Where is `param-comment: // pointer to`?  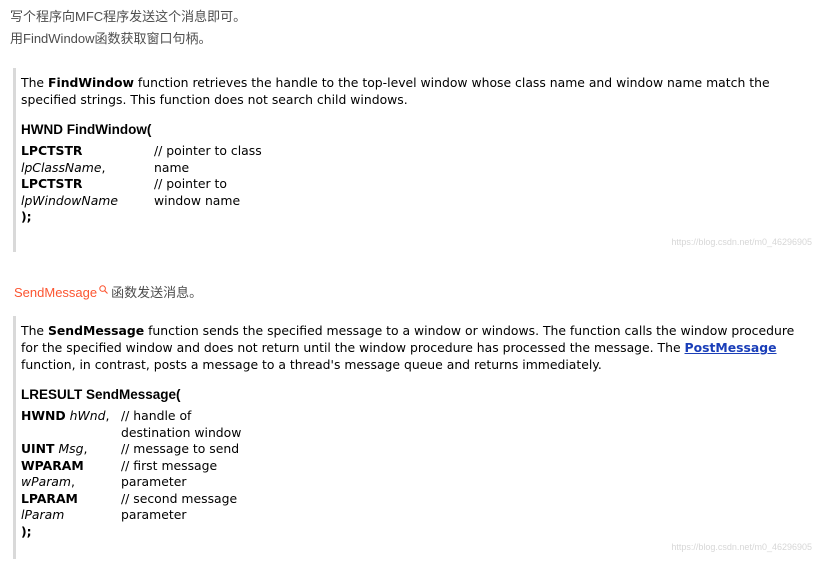
param-comment: // pointer to is located at coordinates (190, 183).